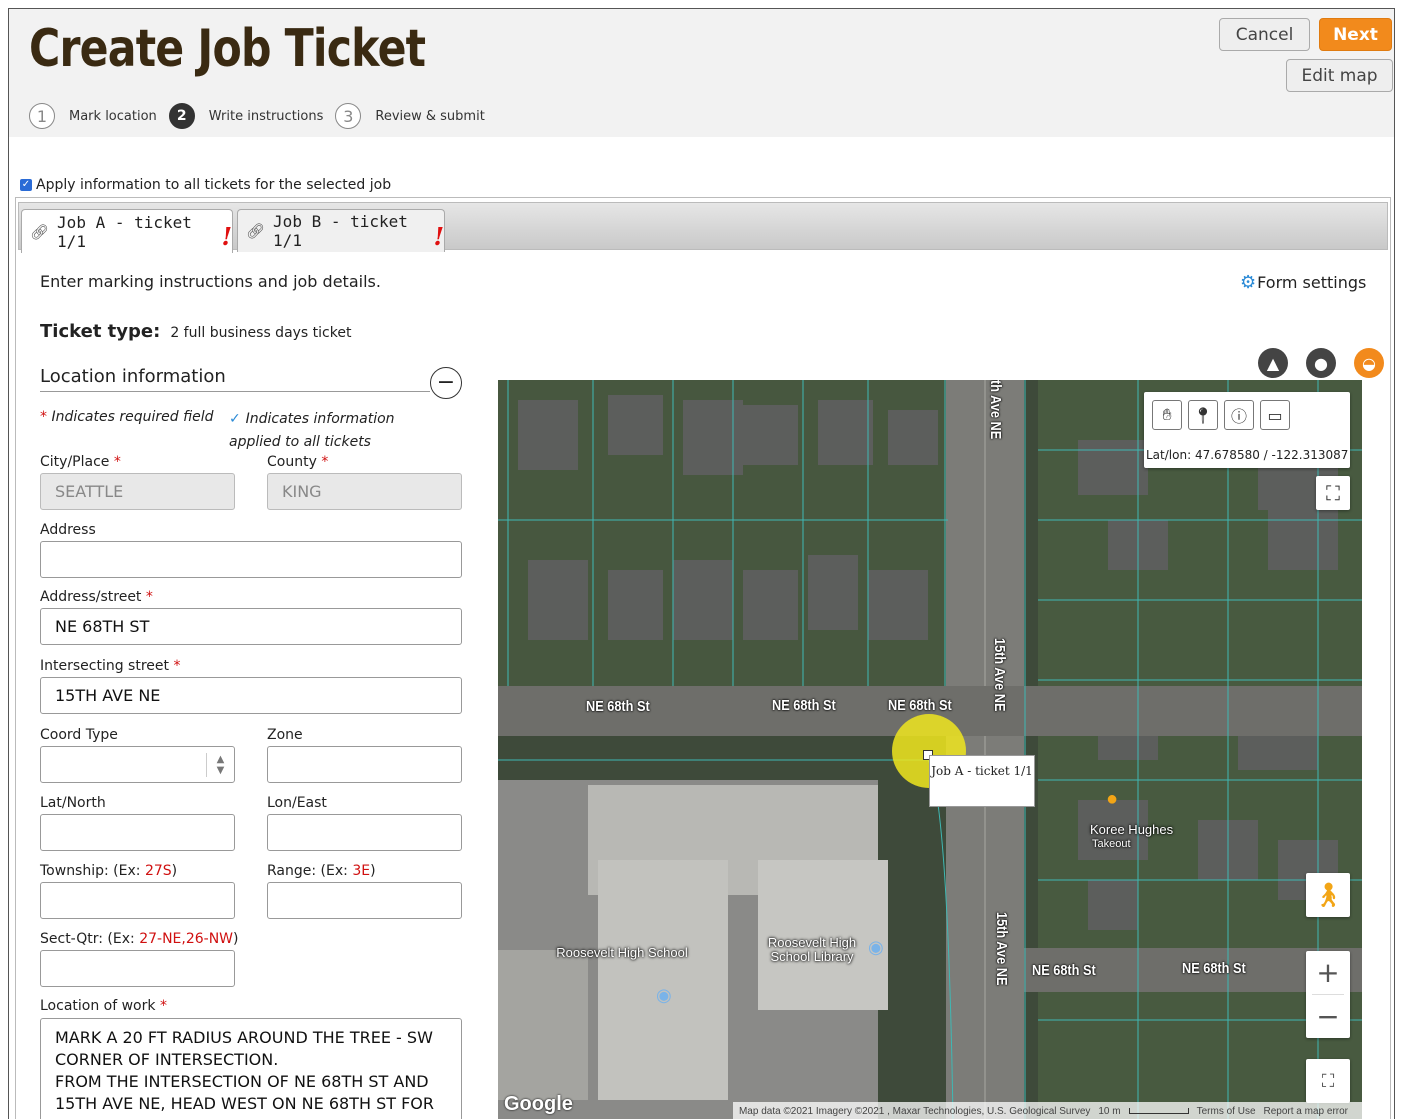 Image resolution: width=1403 pixels, height=1119 pixels. Describe the element at coordinates (266, 116) in the screenshot. I see `step-2-label: Write instructions` at that location.